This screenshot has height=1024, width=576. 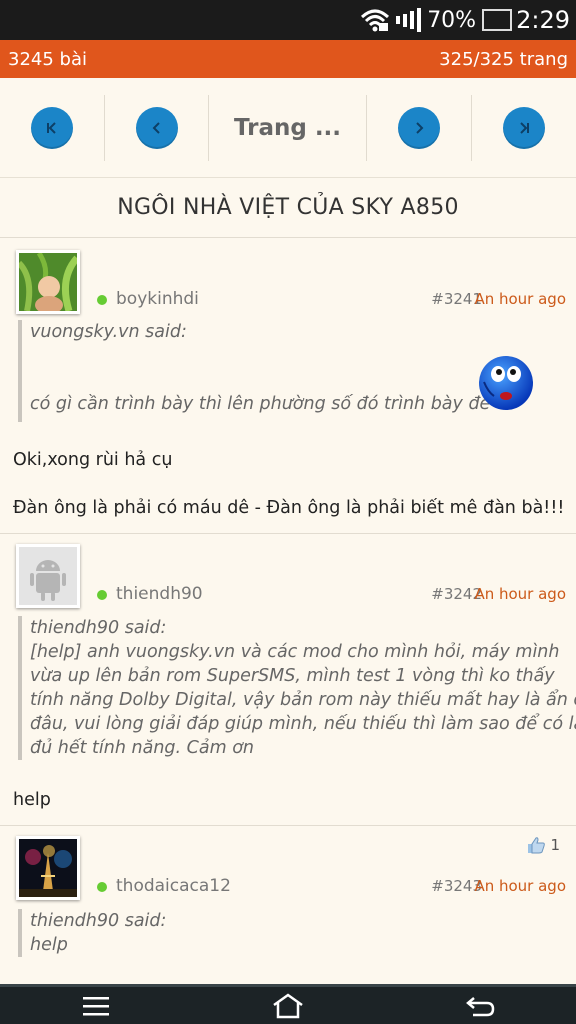 I want to click on post-meta: thiendh90 #3242 An hour ago, so click(x=288, y=596).